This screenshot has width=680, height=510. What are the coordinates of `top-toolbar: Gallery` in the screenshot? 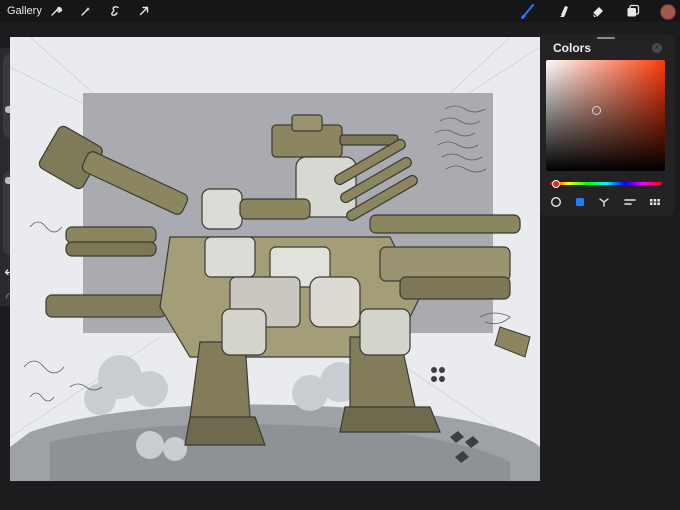 It's located at (340, 11).